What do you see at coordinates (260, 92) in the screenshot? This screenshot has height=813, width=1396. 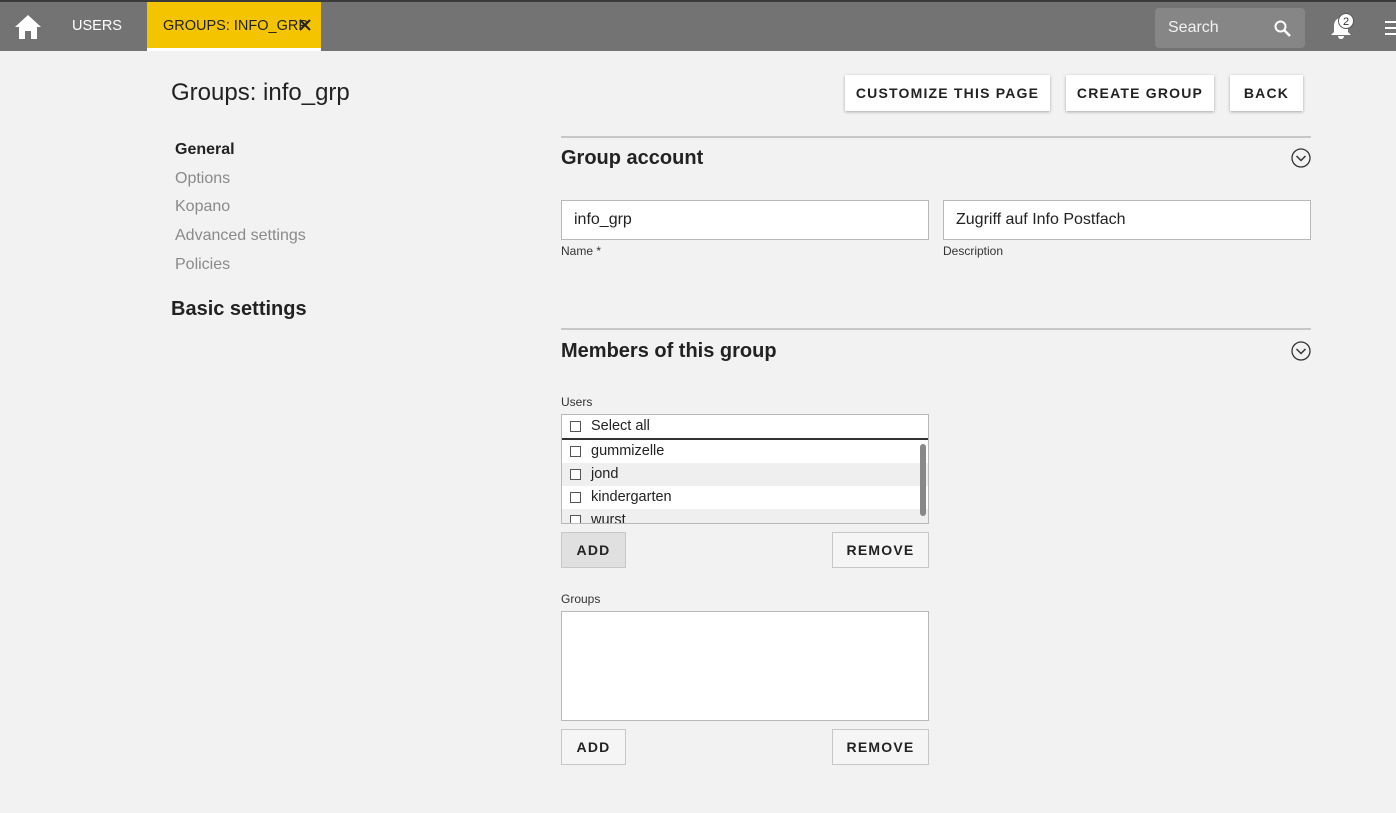 I see `page-title: Groups: info_grp` at bounding box center [260, 92].